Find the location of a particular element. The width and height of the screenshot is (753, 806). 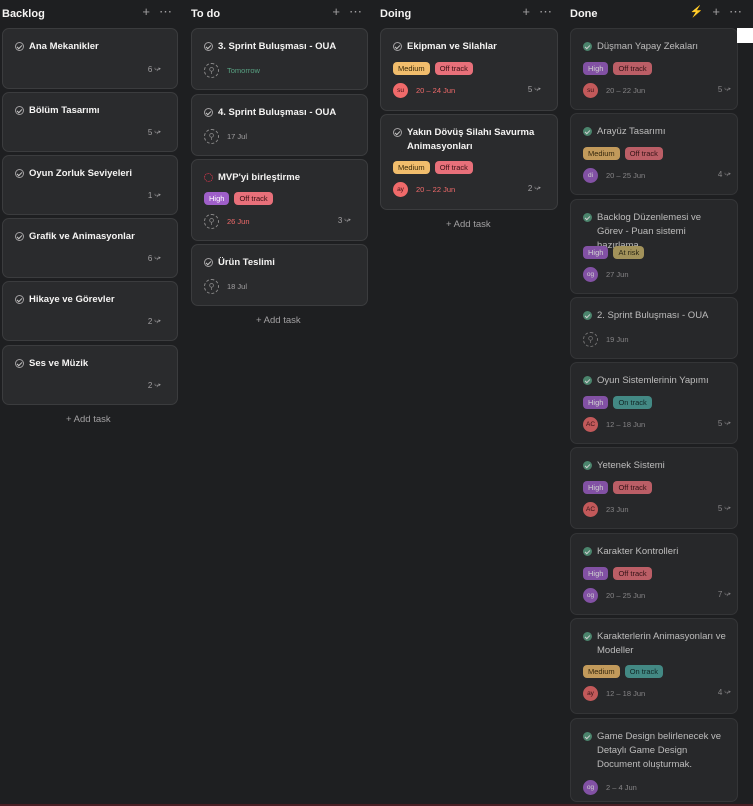

task-card: Hikaye ve Görevler 2 ⤷▸ is located at coordinates (90, 311).